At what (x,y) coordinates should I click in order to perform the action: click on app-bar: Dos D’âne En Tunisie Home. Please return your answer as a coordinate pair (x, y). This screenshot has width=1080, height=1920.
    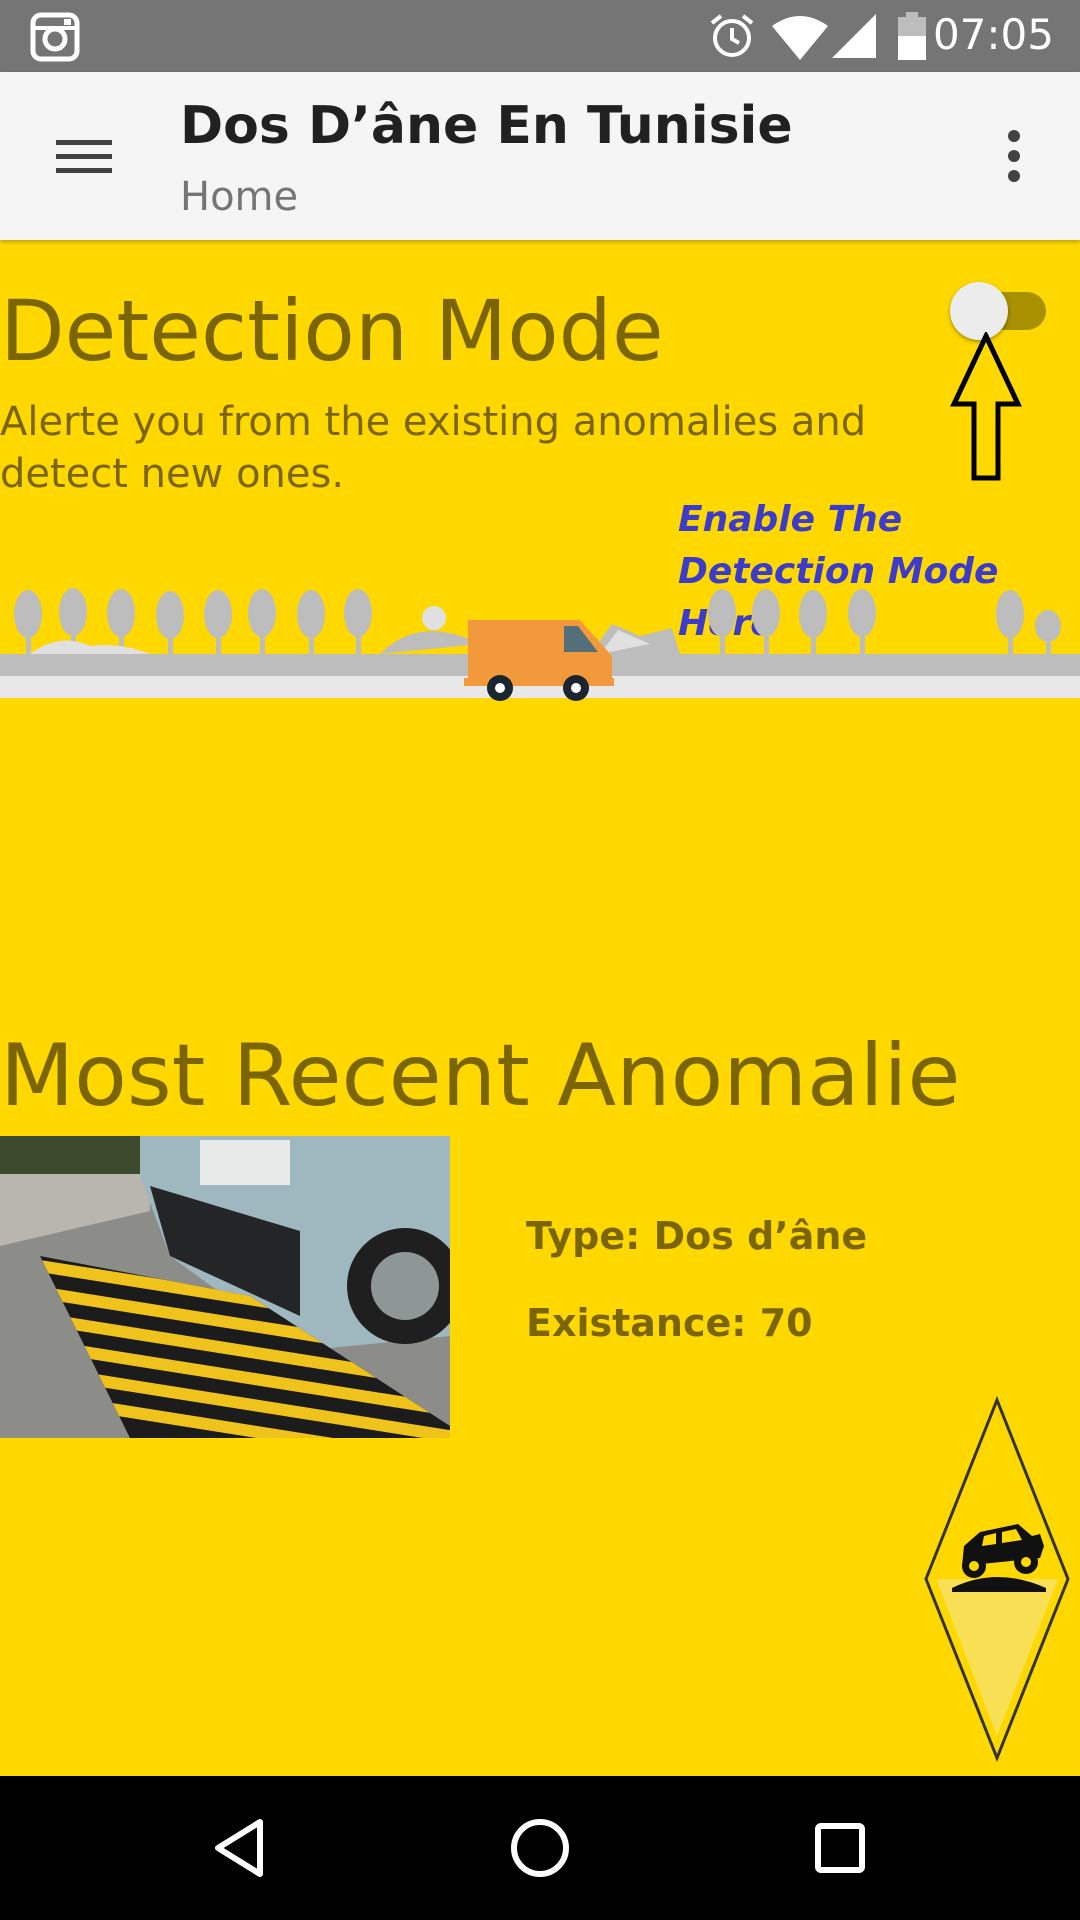
    Looking at the image, I should click on (540, 156).